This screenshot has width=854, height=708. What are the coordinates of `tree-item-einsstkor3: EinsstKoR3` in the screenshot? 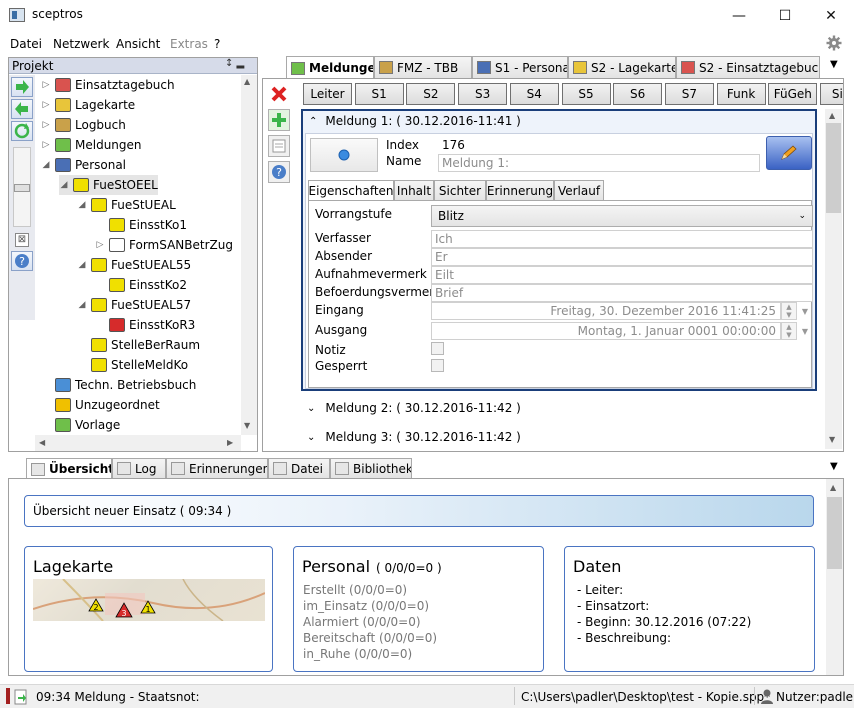 It's located at (145, 325).